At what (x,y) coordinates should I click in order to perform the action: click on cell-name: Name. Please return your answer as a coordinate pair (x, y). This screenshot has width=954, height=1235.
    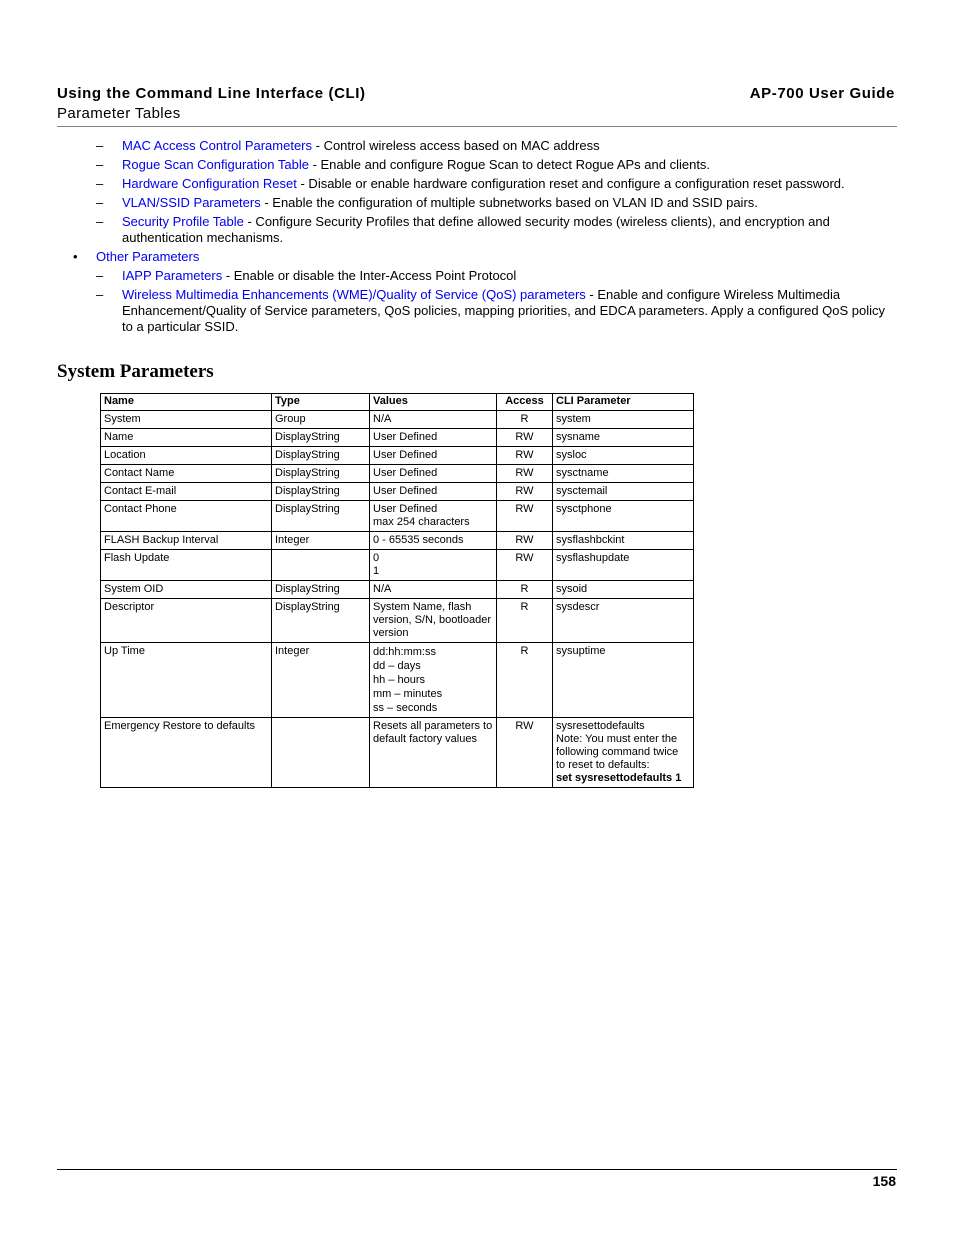
    Looking at the image, I should click on (186, 437).